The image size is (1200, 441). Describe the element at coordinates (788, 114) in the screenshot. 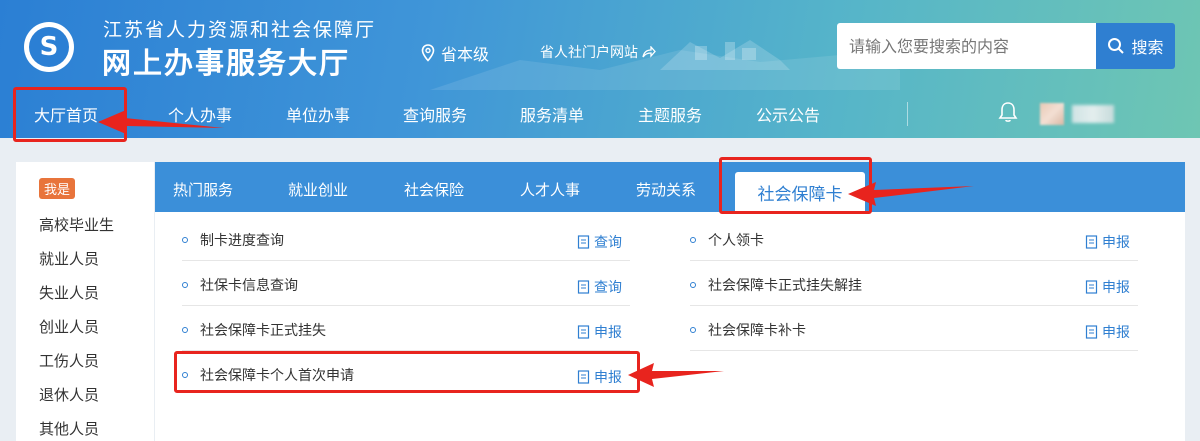

I see `nav-item-notice: 公示公告` at that location.